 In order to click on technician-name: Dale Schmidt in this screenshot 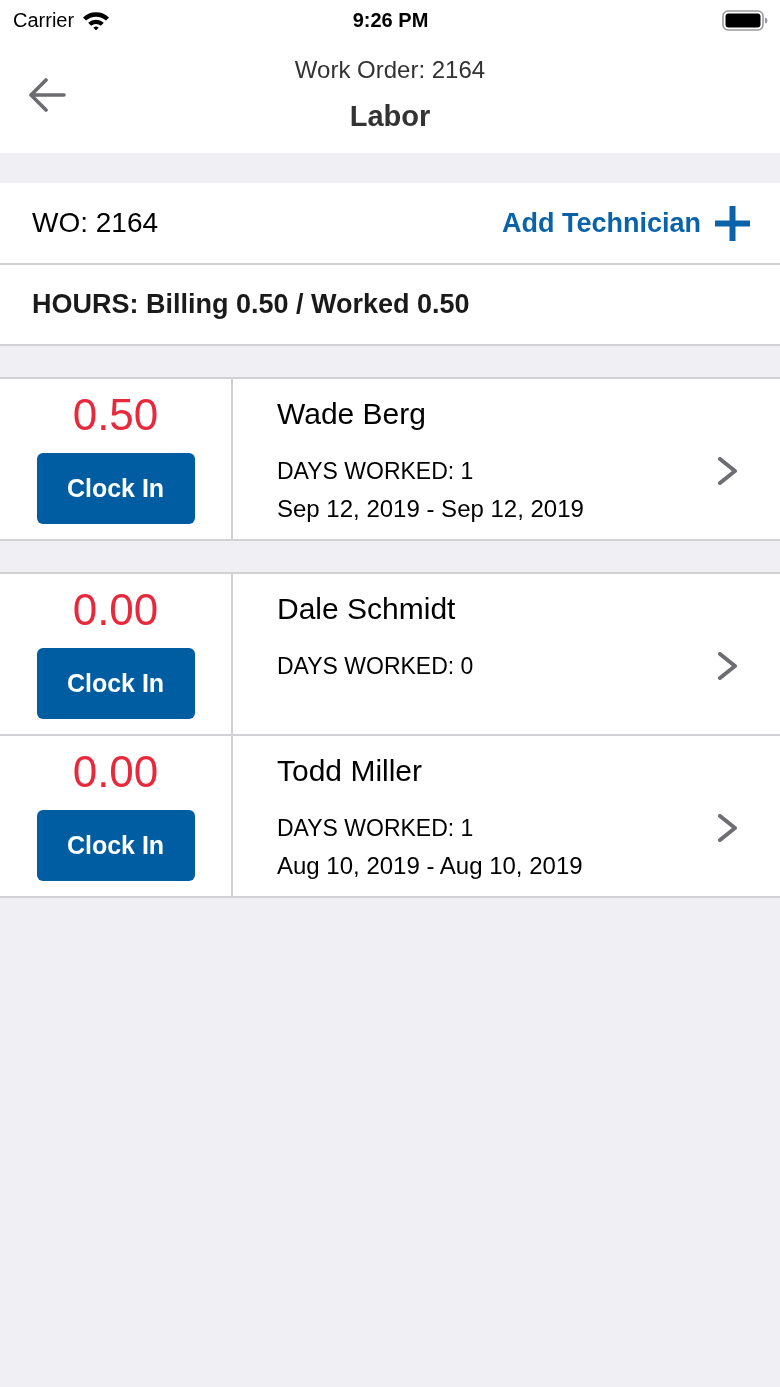, I will do `click(367, 609)`.